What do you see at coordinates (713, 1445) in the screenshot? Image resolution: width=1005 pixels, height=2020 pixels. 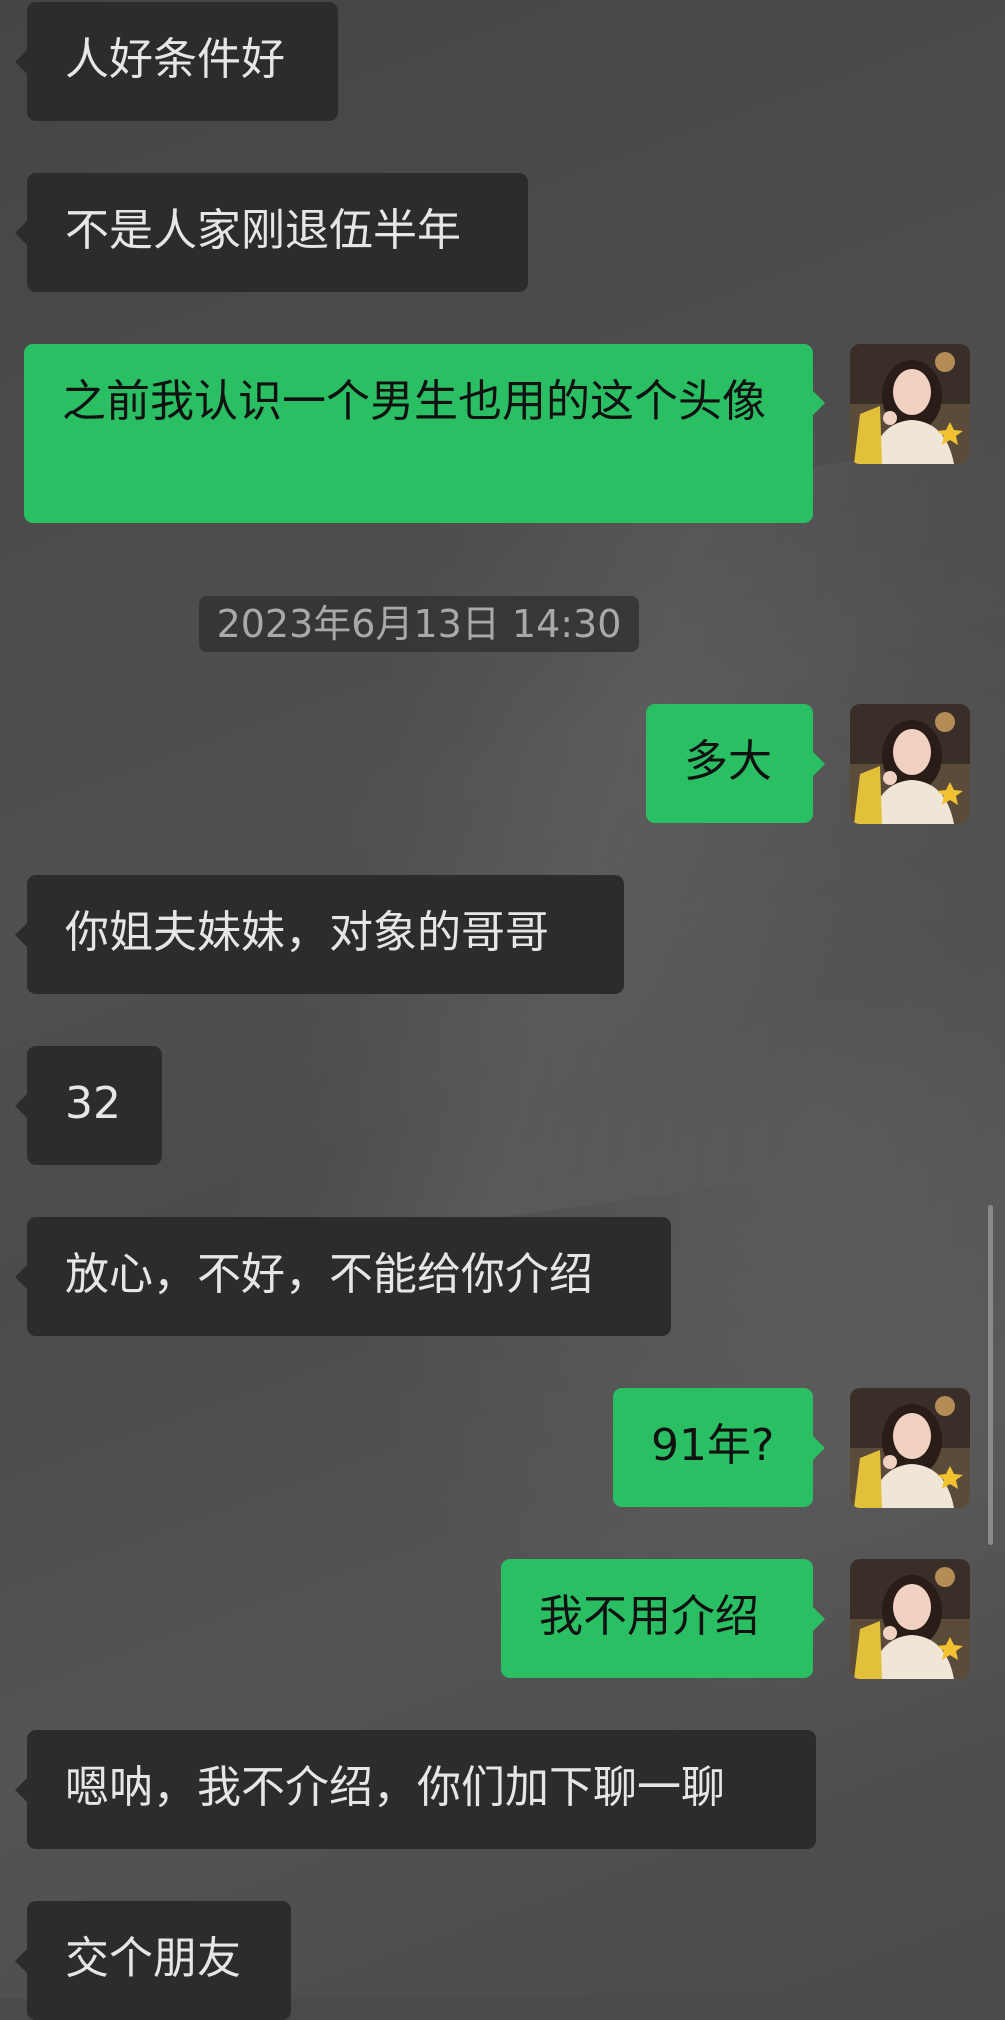 I see `message-text: 91年?` at bounding box center [713, 1445].